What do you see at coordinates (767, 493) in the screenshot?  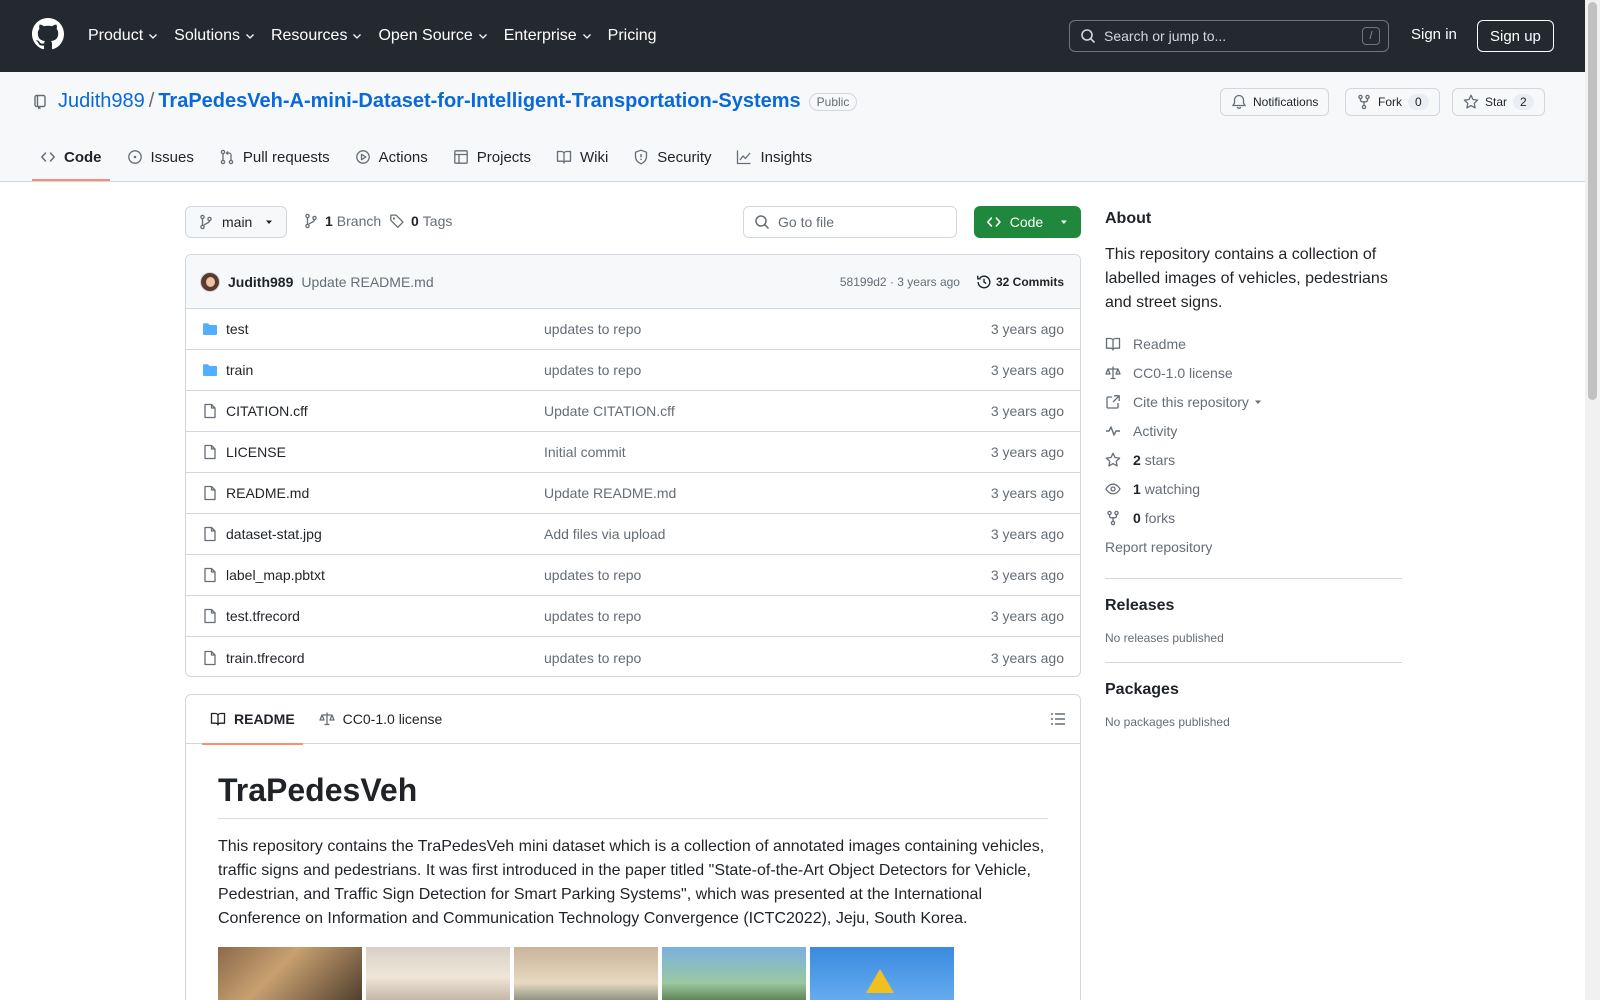 I see `file-commit-message-link: Update README.md` at bounding box center [767, 493].